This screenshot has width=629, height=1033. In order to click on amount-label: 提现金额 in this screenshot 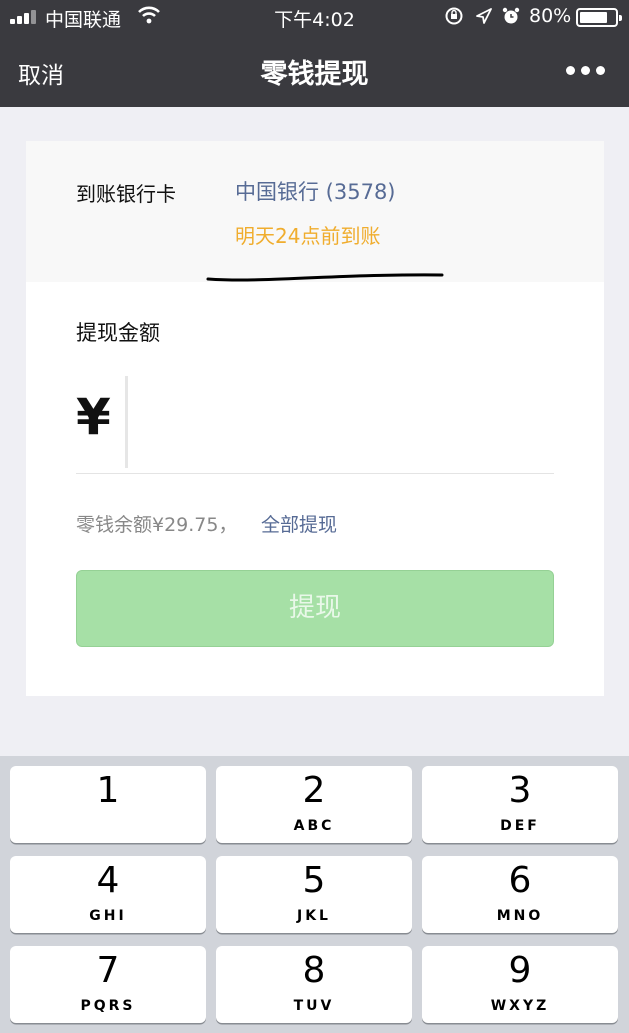, I will do `click(118, 333)`.